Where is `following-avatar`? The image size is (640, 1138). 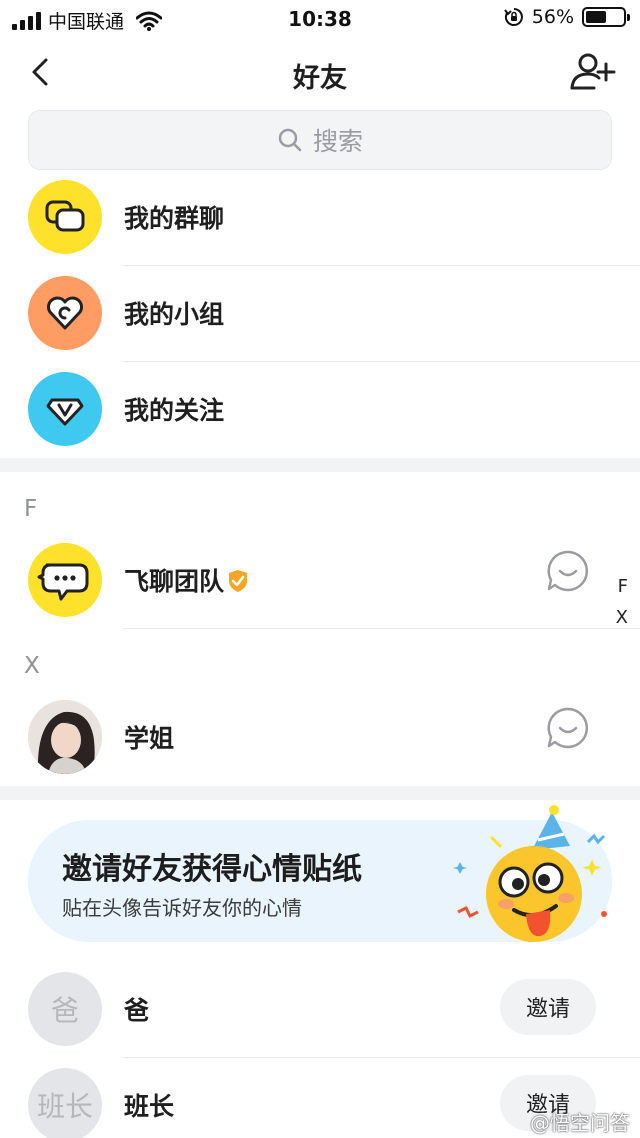 following-avatar is located at coordinates (65, 409).